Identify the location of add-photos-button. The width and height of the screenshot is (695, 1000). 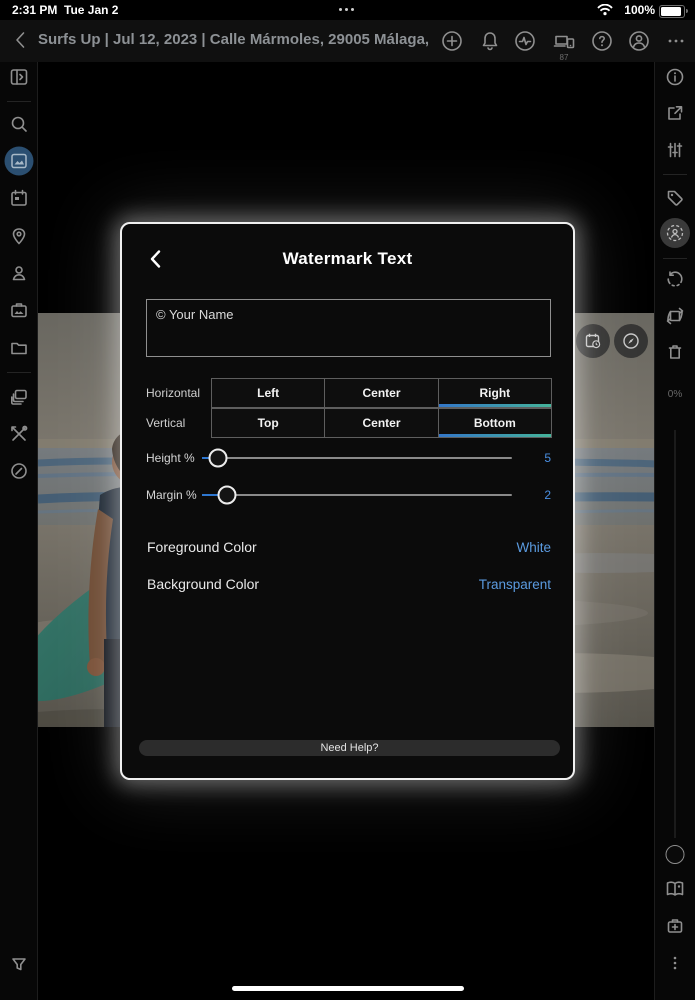
(452, 41).